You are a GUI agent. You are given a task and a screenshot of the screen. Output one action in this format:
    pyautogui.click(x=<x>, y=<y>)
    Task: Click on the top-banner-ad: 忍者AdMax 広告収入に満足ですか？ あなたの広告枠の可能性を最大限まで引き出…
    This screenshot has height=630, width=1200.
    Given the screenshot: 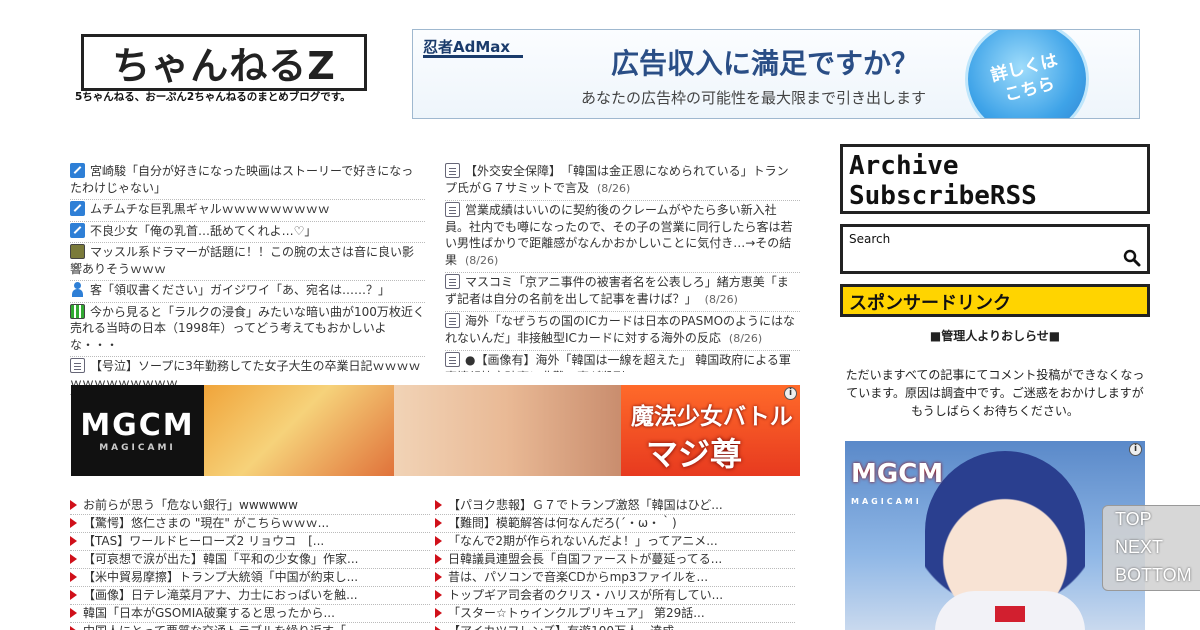 What is the action you would take?
    pyautogui.click(x=776, y=74)
    